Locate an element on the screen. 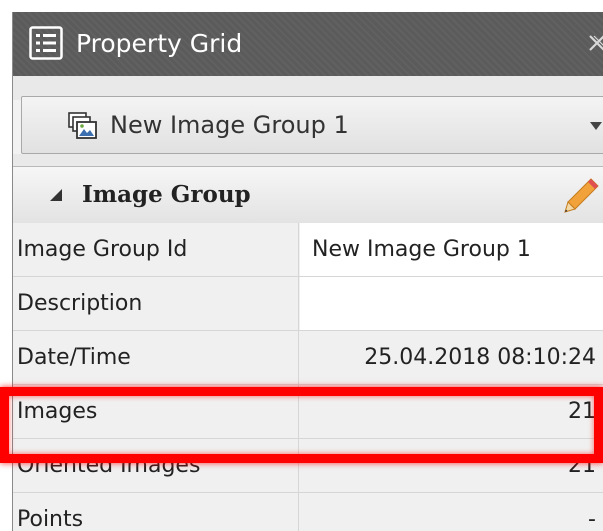  property-value: 25.04.2018 08:10:24 is located at coordinates (480, 357).